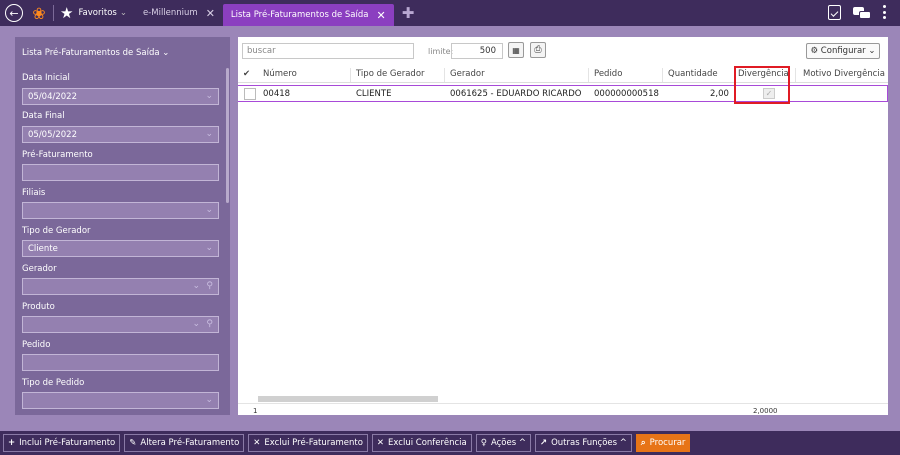 Image resolution: width=900 pixels, height=455 pixels. What do you see at coordinates (608, 74) in the screenshot?
I see `column-header-pedido: Pedido` at bounding box center [608, 74].